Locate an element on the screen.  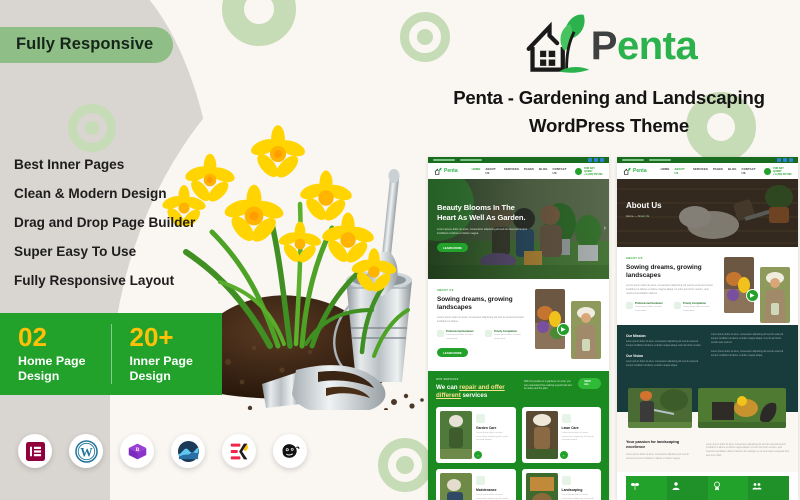
elementskit-icon is located at coordinates (239, 451).